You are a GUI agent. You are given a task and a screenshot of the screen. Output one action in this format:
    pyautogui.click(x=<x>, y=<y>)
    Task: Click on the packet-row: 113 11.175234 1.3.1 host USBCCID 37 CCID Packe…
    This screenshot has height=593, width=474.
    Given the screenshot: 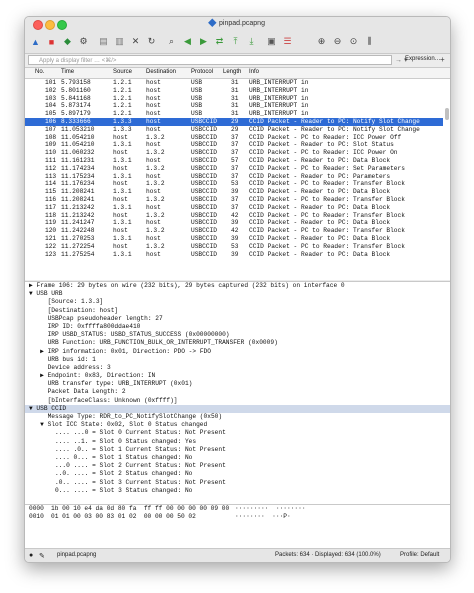 What is the action you would take?
    pyautogui.click(x=234, y=177)
    